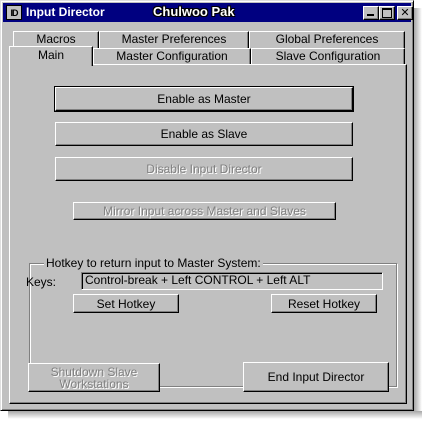  I want to click on close-button: ✕, so click(405, 13).